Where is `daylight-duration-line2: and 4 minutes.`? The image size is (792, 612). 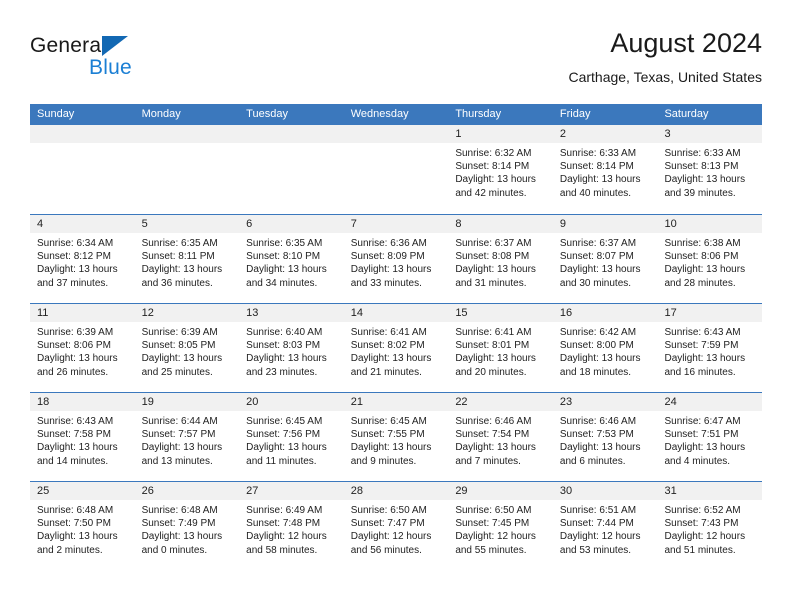
daylight-duration-line2: and 4 minutes. is located at coordinates (697, 461).